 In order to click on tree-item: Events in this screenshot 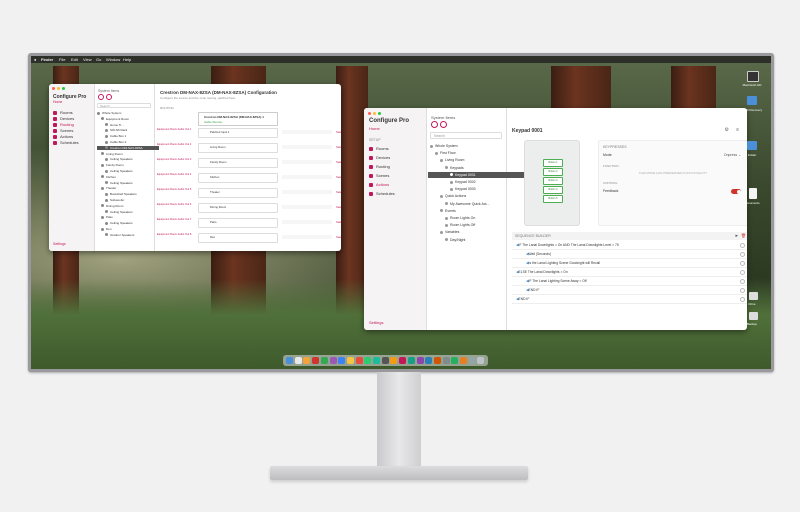, I will do `click(448, 211)`.